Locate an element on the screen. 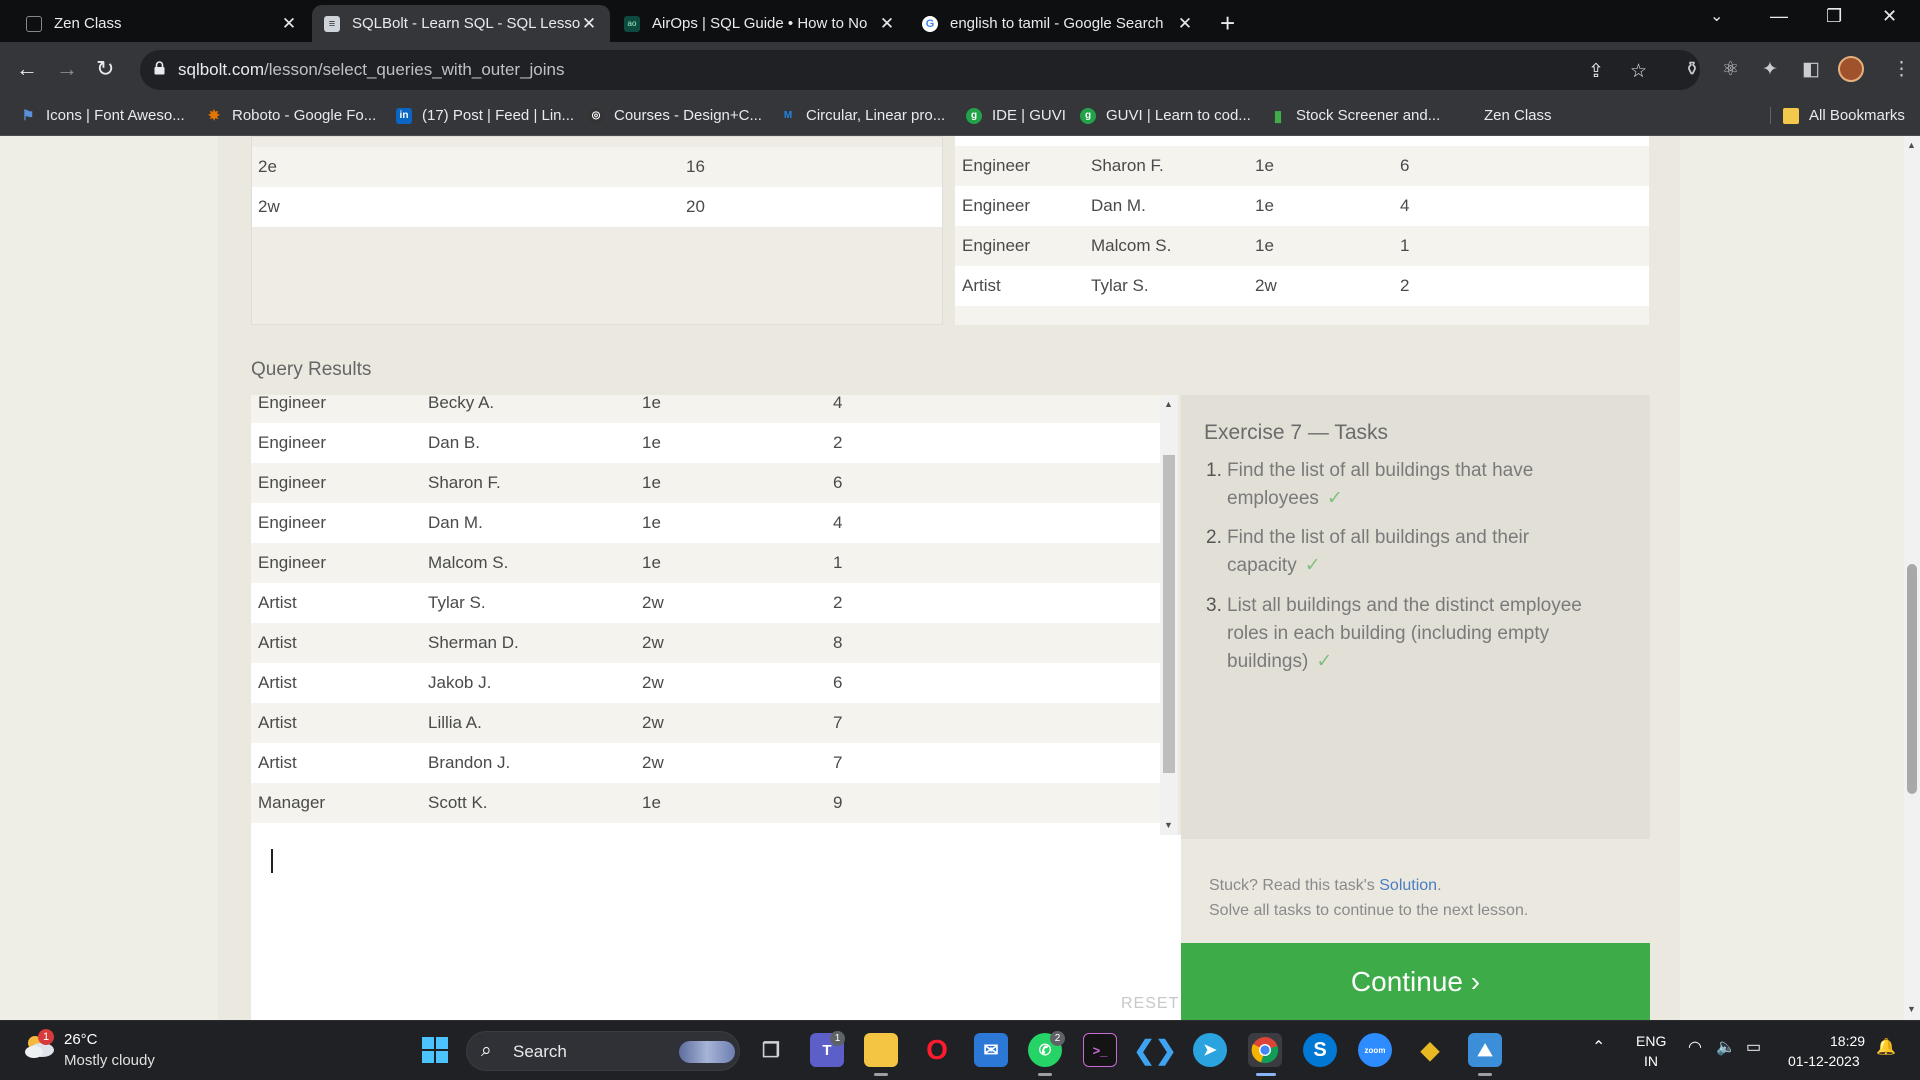 This screenshot has height=1080, width=1920. buildings-table: 2e 16 2w 20 is located at coordinates (597, 230).